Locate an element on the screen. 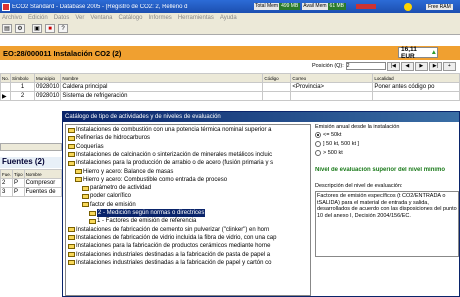 The width and height of the screenshot is (460, 297). object-title: EO:28/000011 Instalación CO2 (2) is located at coordinates (62, 53).